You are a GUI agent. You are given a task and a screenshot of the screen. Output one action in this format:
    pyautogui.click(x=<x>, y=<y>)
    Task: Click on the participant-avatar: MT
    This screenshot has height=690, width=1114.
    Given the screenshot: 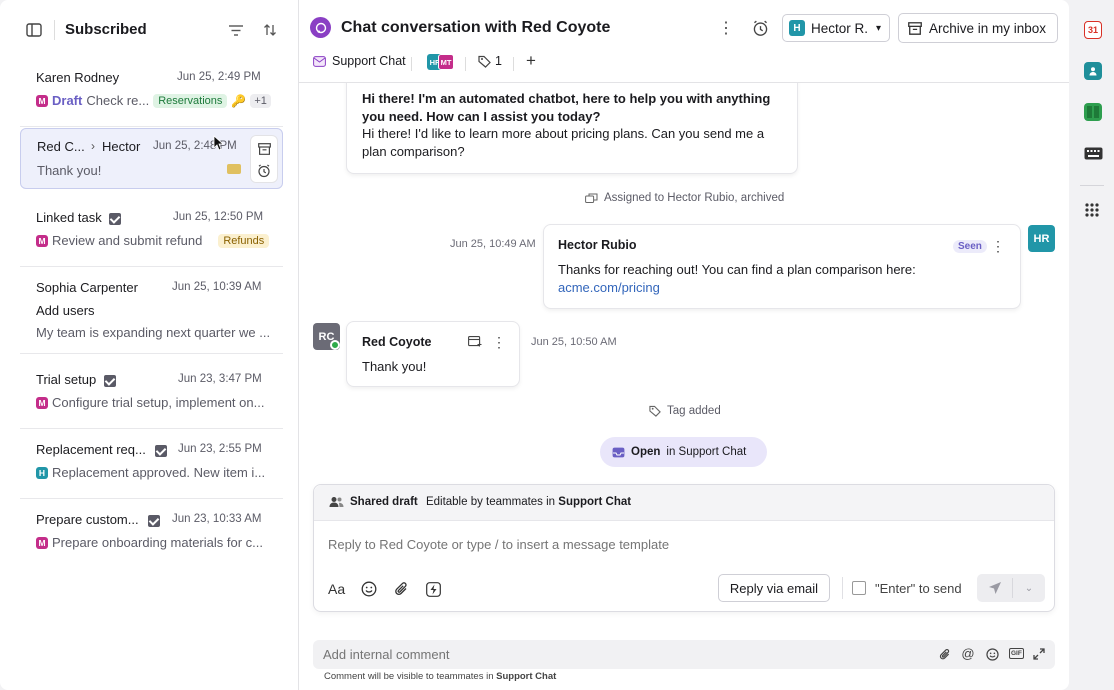 What is the action you would take?
    pyautogui.click(x=446, y=62)
    